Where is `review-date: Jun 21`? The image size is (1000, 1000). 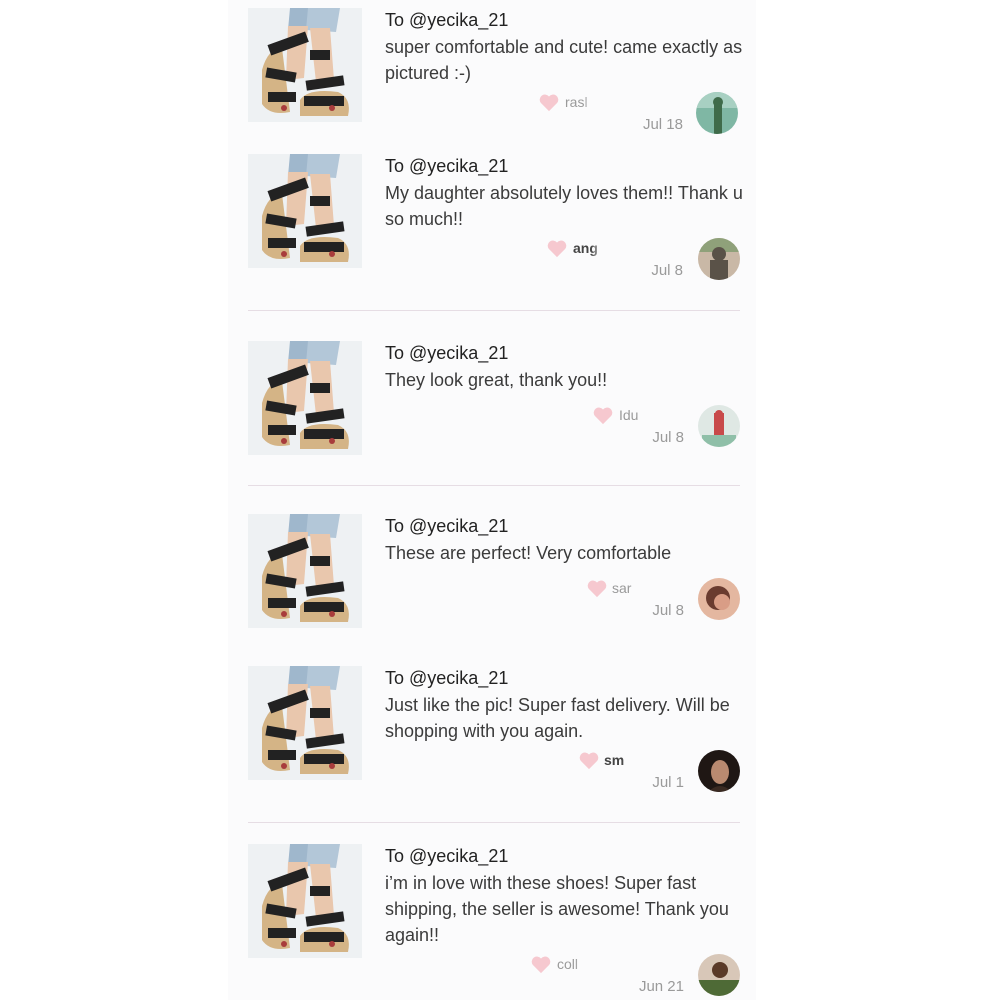 review-date: Jun 21 is located at coordinates (661, 986).